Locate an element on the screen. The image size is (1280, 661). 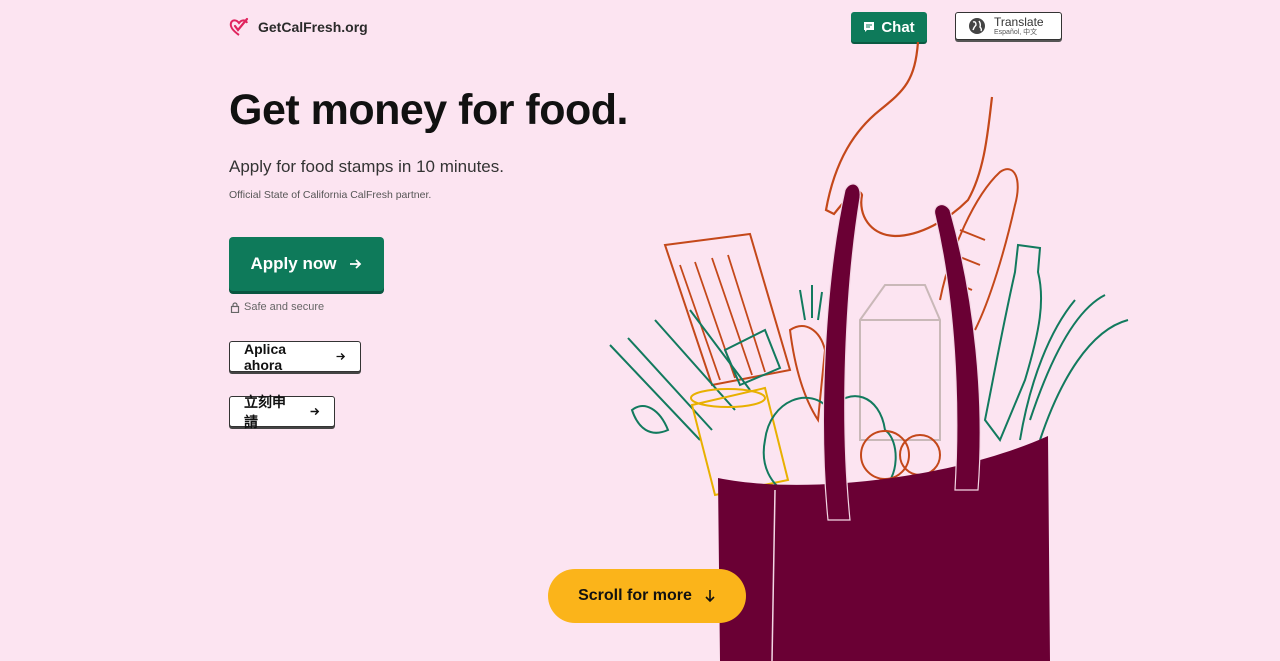
secure-note: Safe and secure is located at coordinates (277, 307).